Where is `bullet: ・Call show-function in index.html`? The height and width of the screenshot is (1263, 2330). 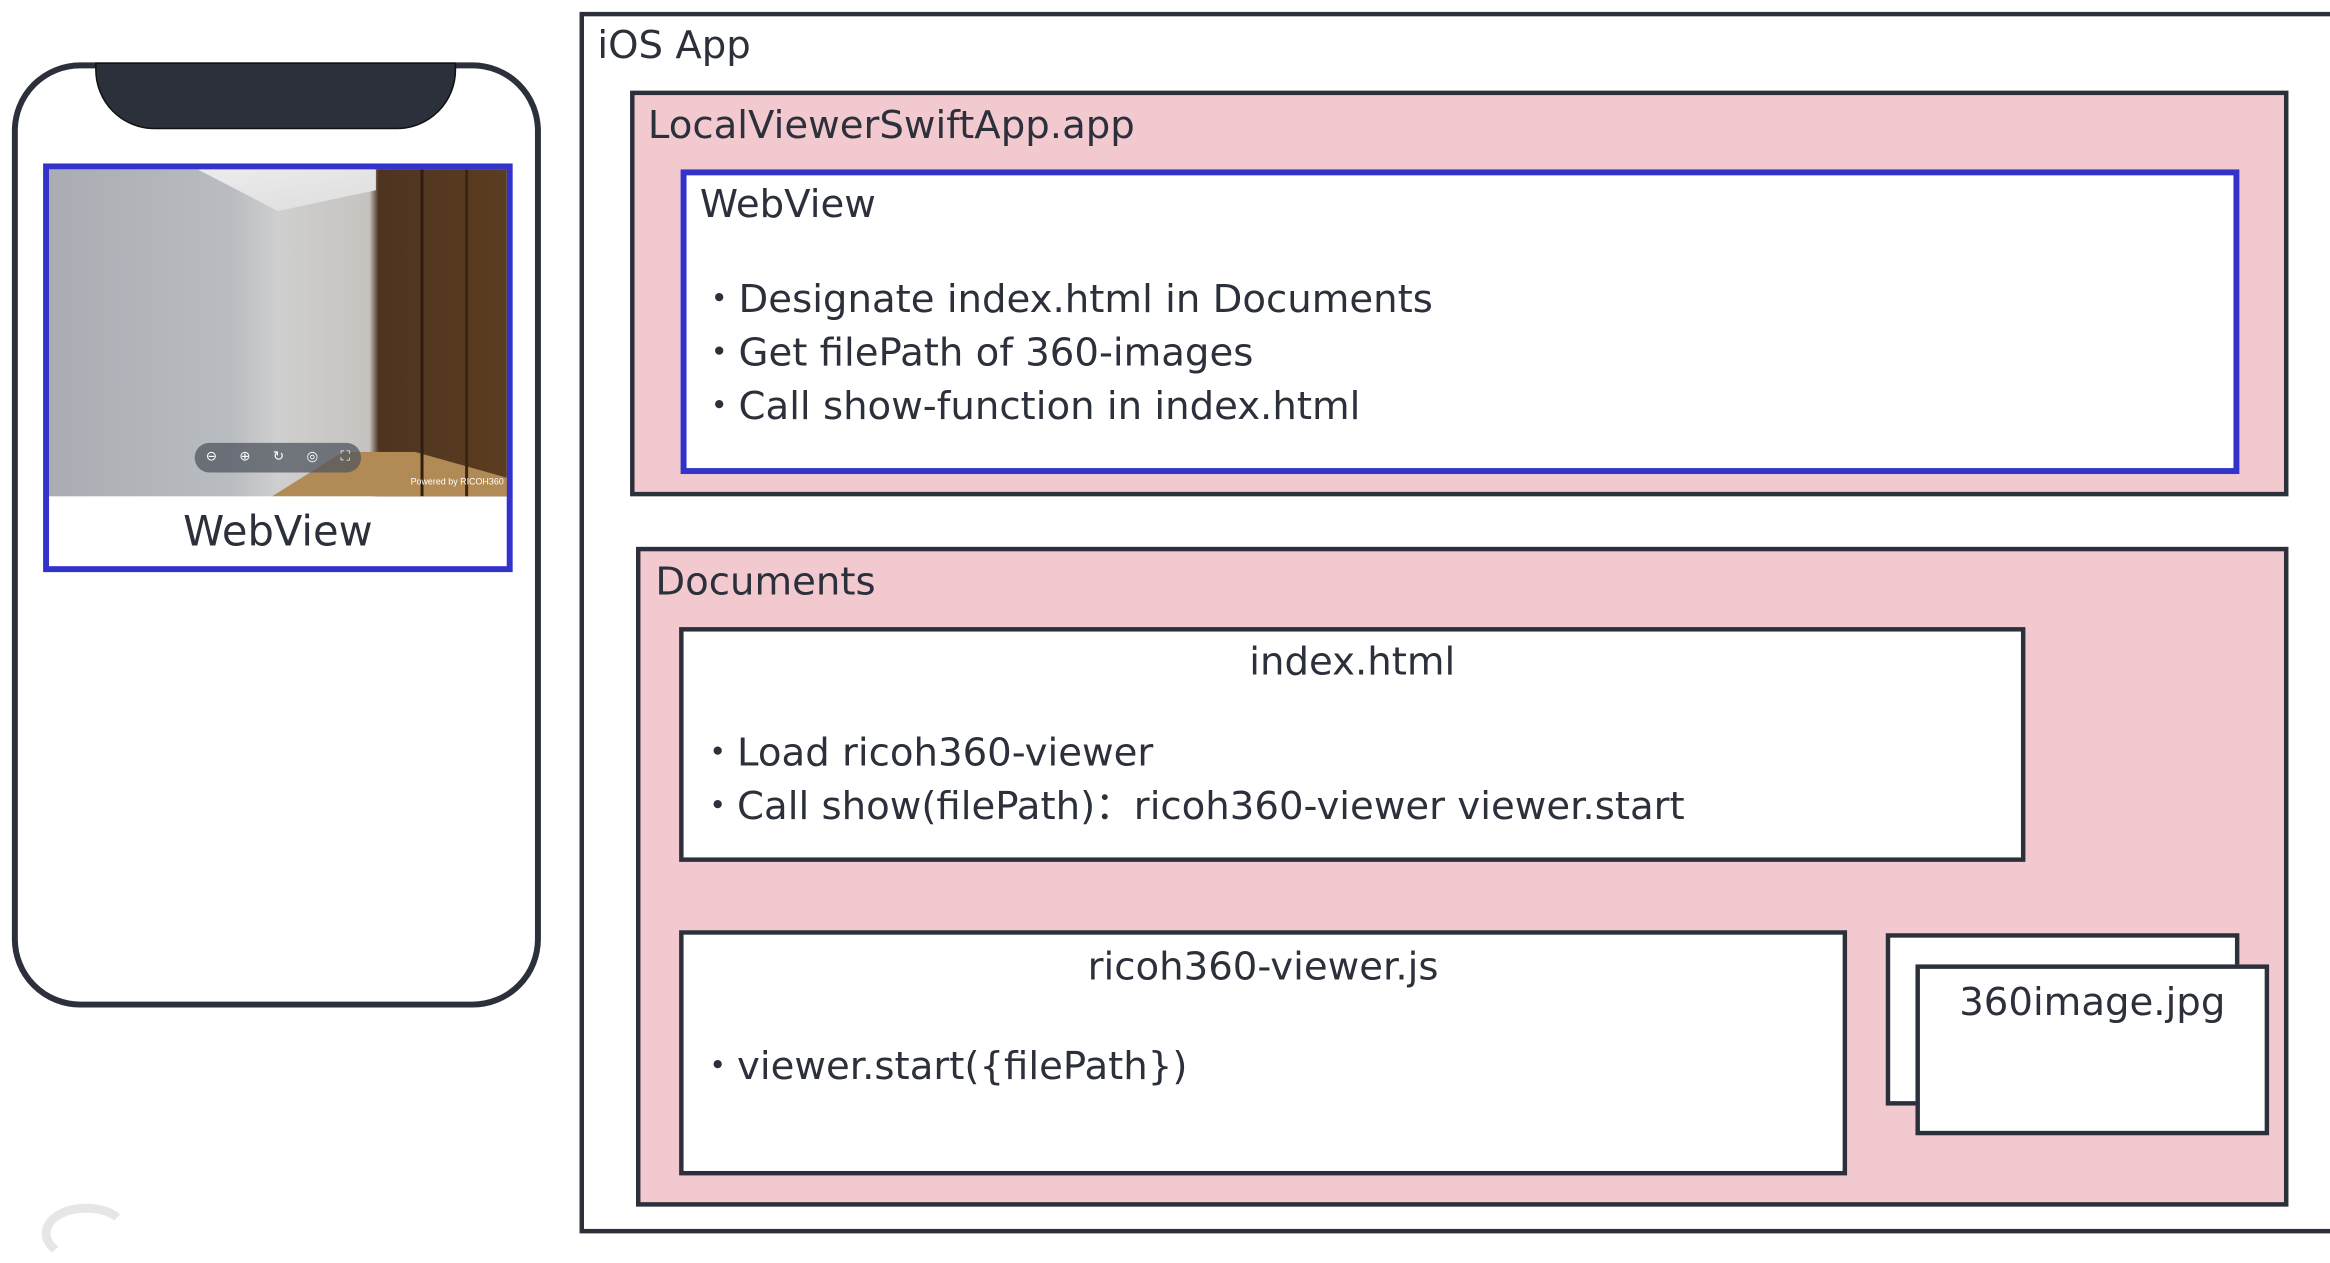
bullet: ・Call show-function in index.html is located at coordinates (1030, 407).